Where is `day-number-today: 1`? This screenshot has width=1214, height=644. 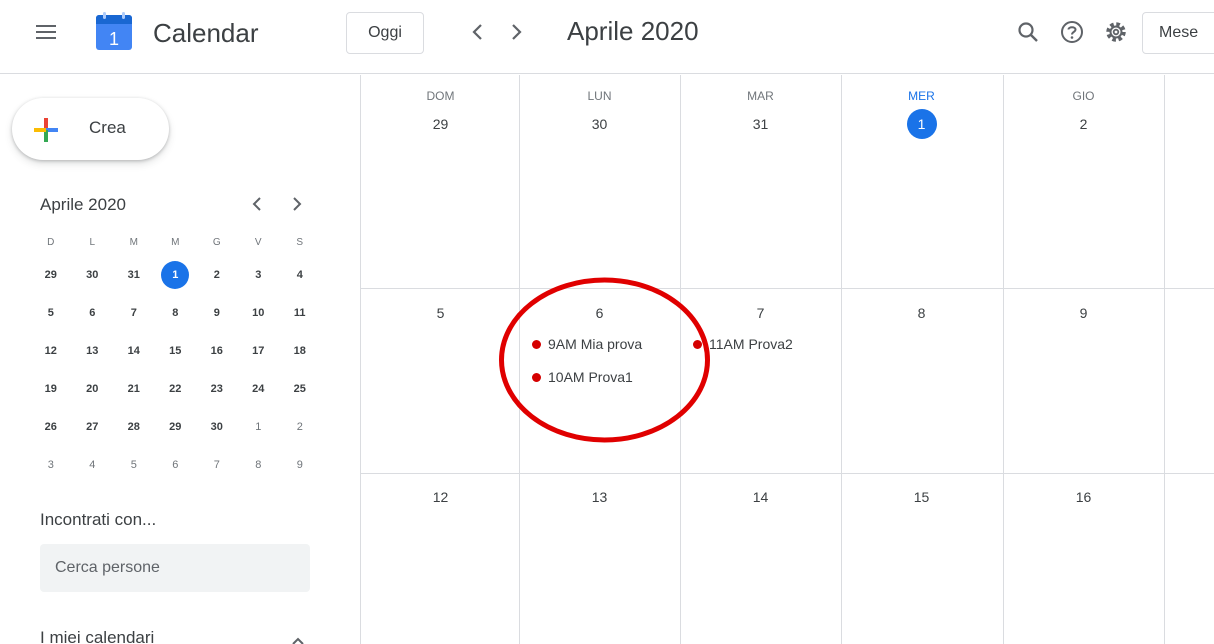 day-number-today: 1 is located at coordinates (921, 124).